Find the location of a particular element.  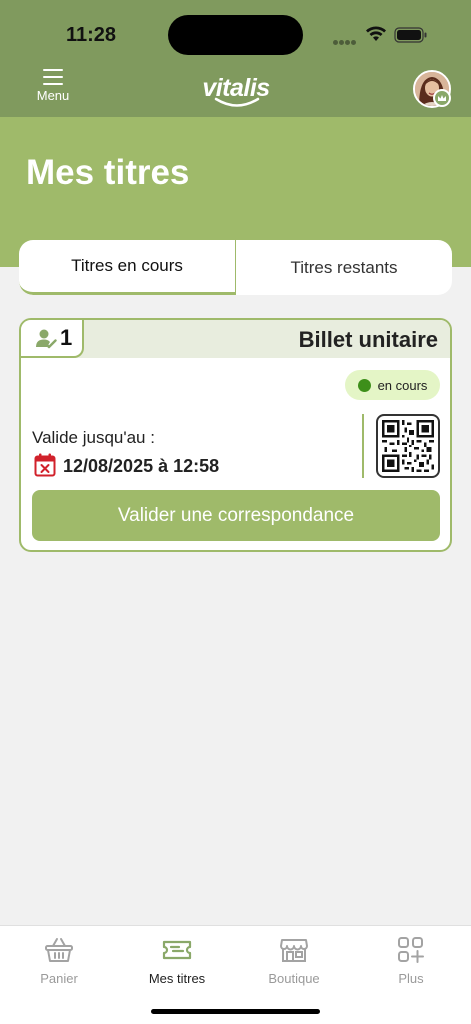

passenger-count: 1 is located at coordinates (66, 337).